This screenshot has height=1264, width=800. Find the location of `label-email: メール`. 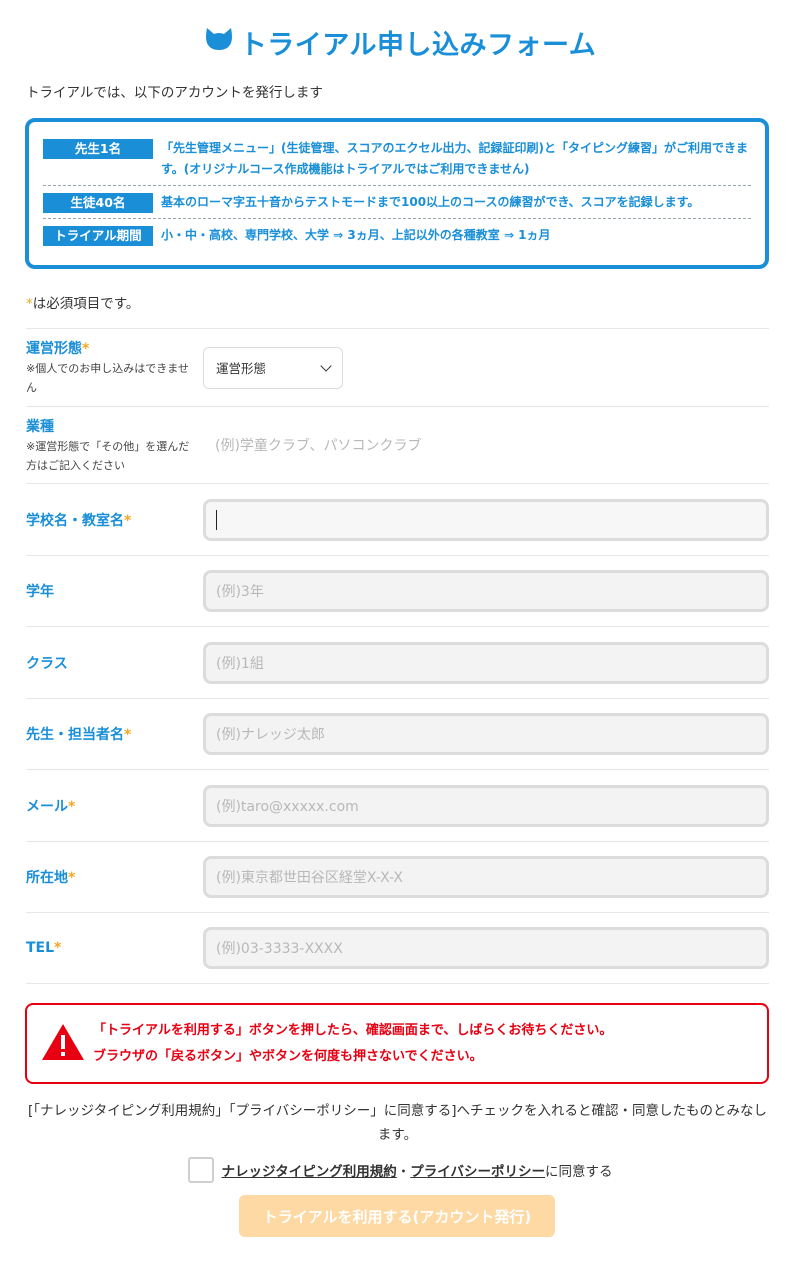

label-email: メール is located at coordinates (47, 806).